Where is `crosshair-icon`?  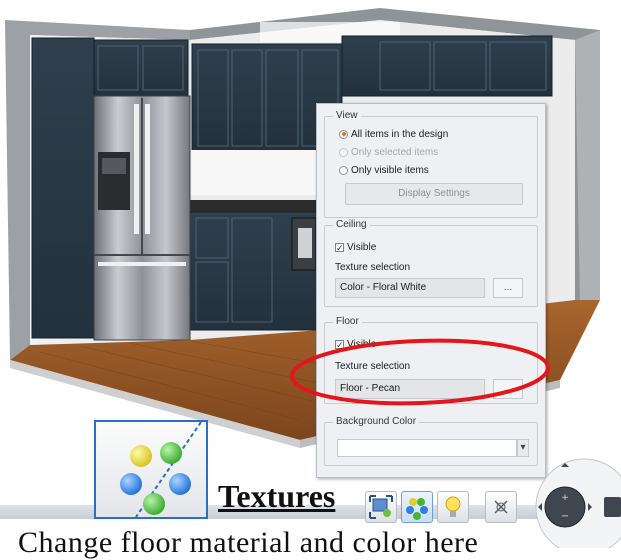 crosshair-icon is located at coordinates (501, 507).